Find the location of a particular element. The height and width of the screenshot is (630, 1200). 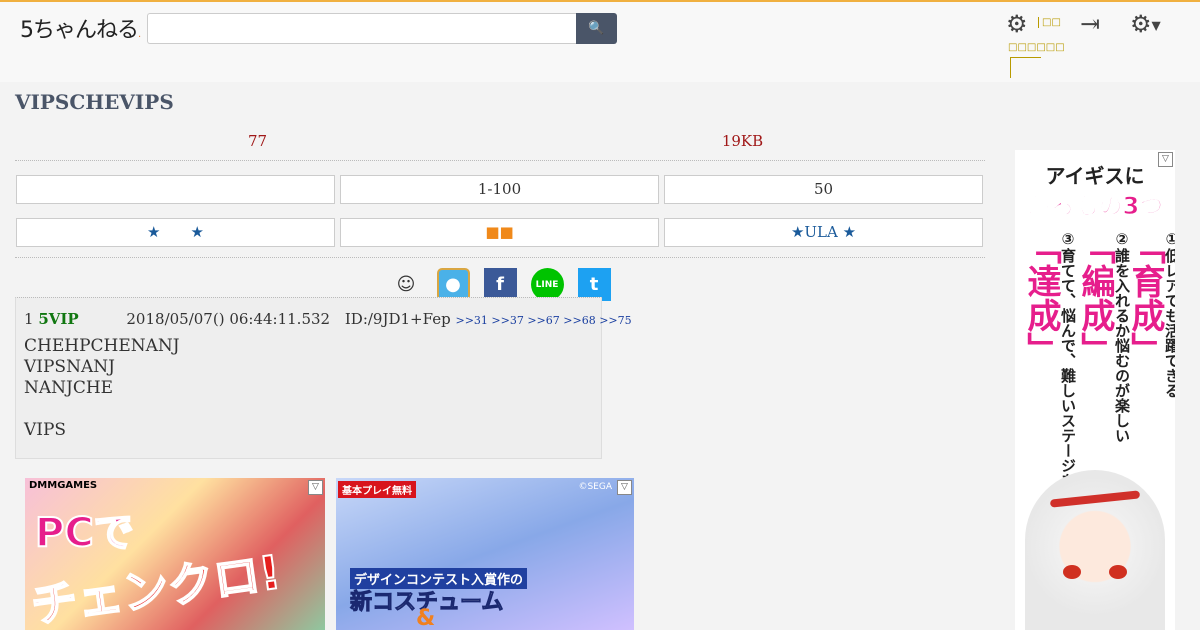

ad-text: PCで is located at coordinates (84, 533).